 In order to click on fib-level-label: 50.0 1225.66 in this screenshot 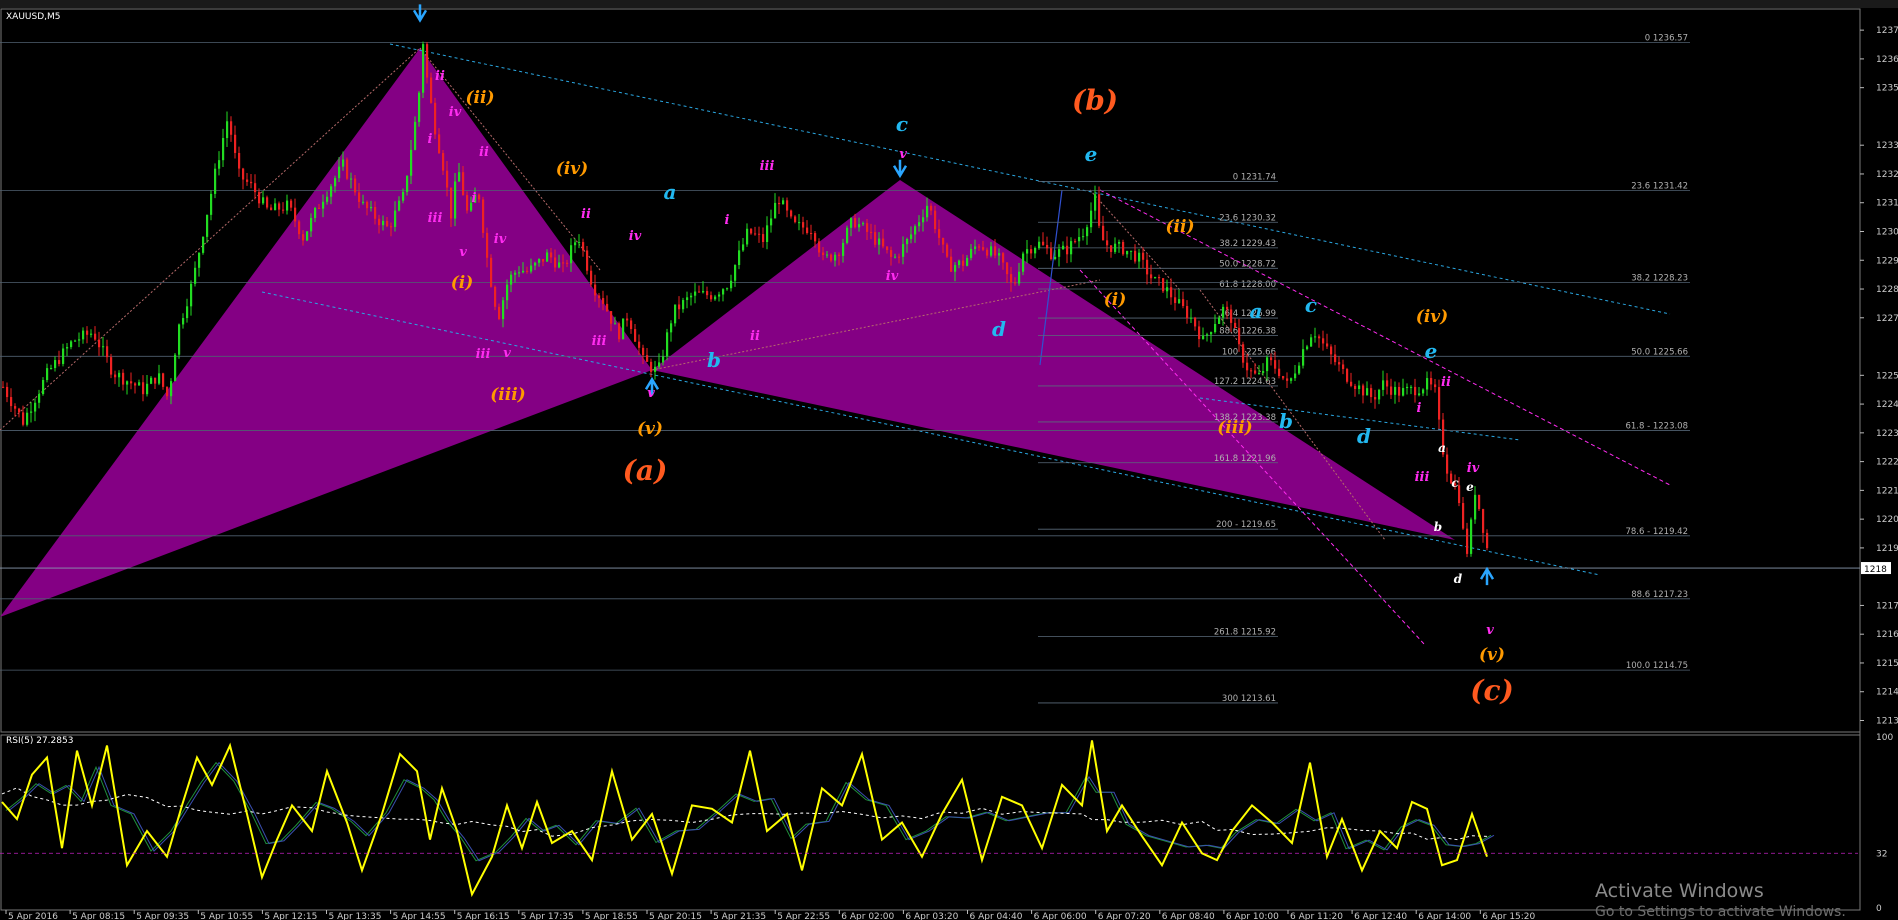, I will do `click(1659, 352)`.